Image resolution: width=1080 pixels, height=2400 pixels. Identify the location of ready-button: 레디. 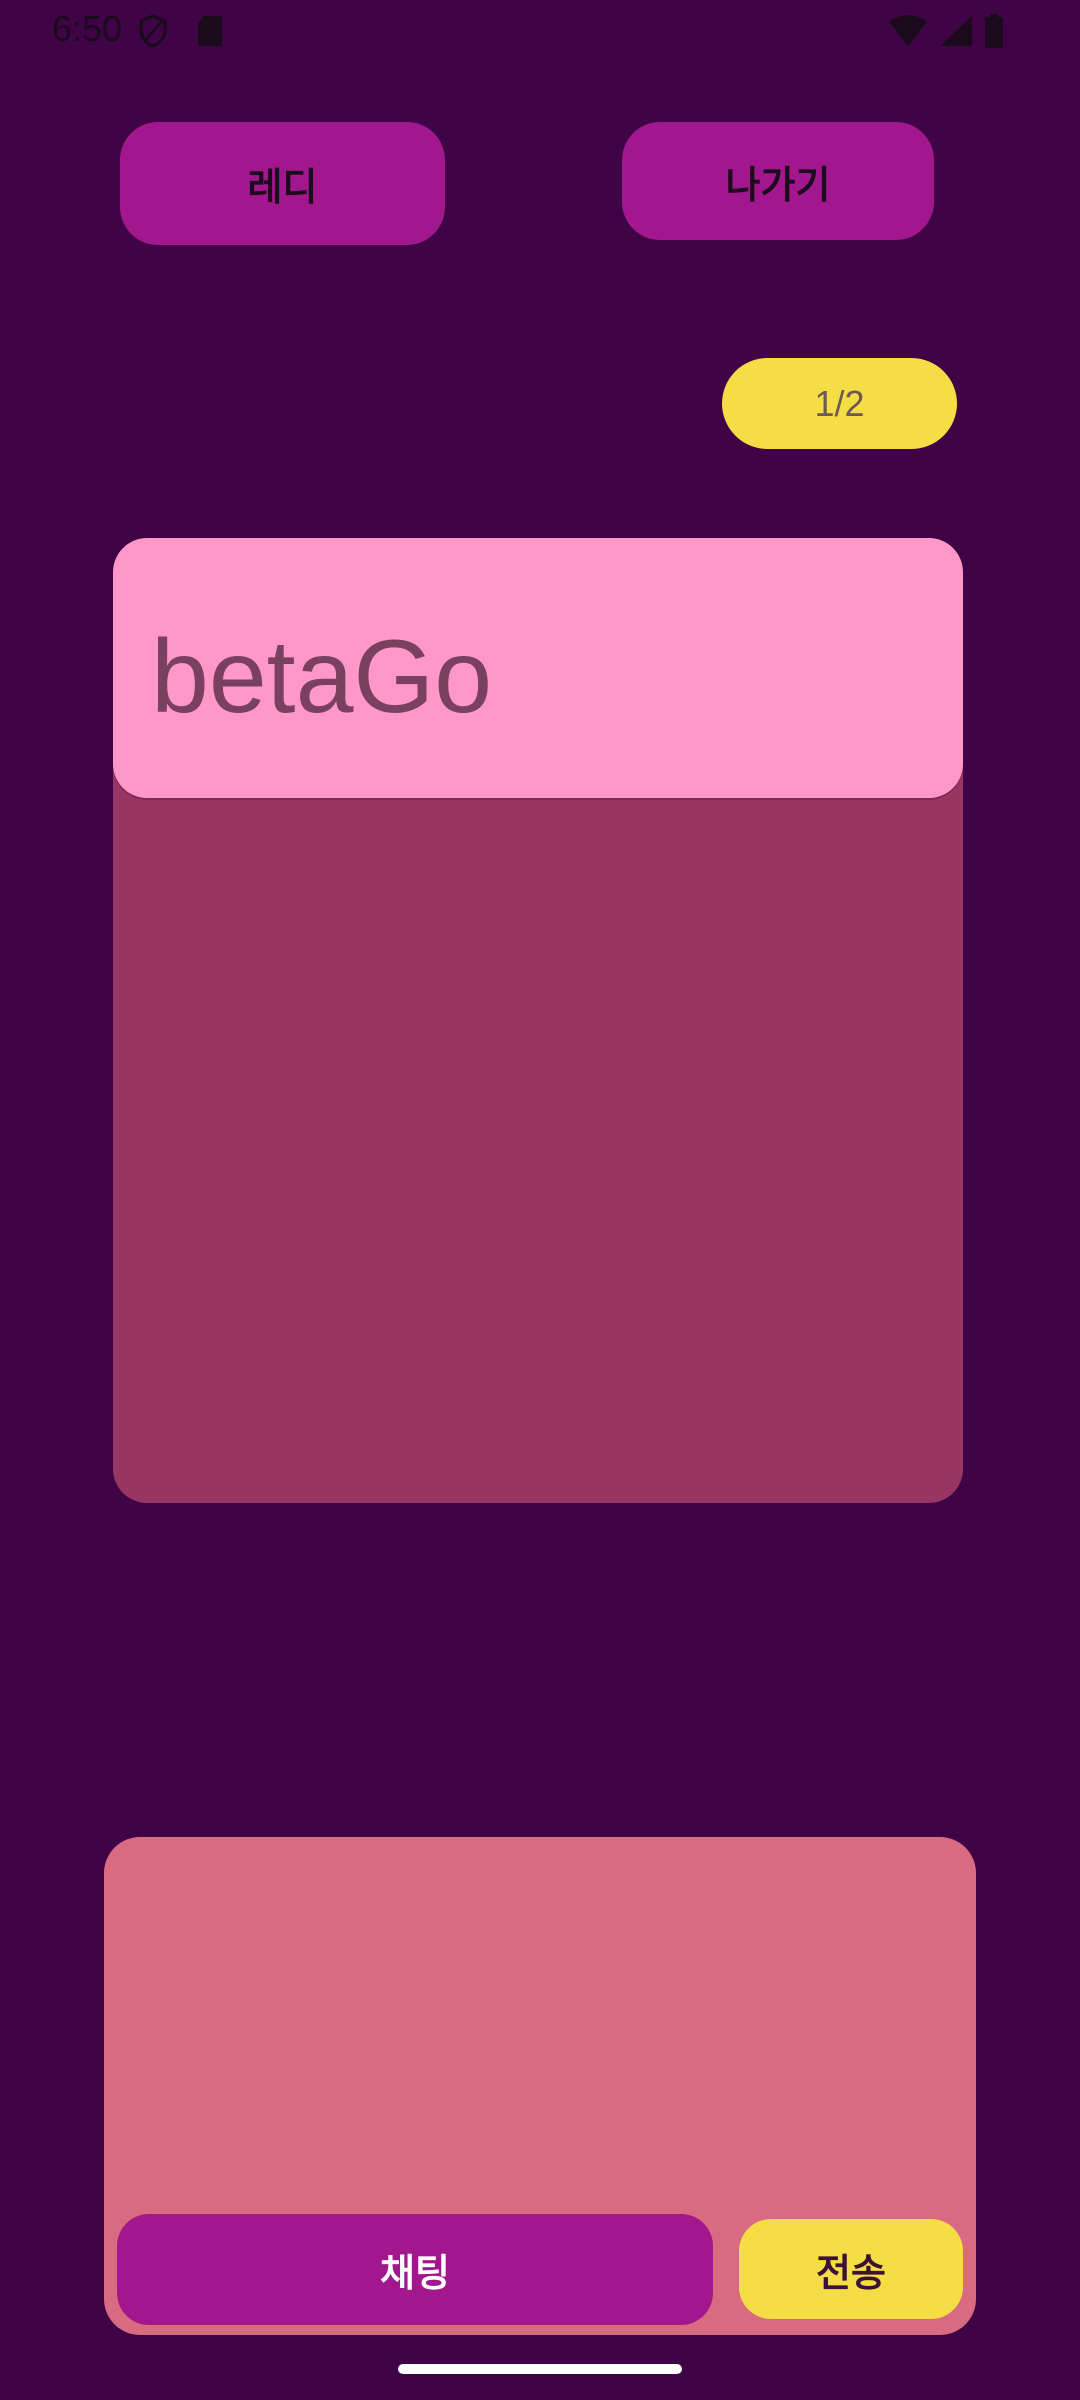
(282, 183).